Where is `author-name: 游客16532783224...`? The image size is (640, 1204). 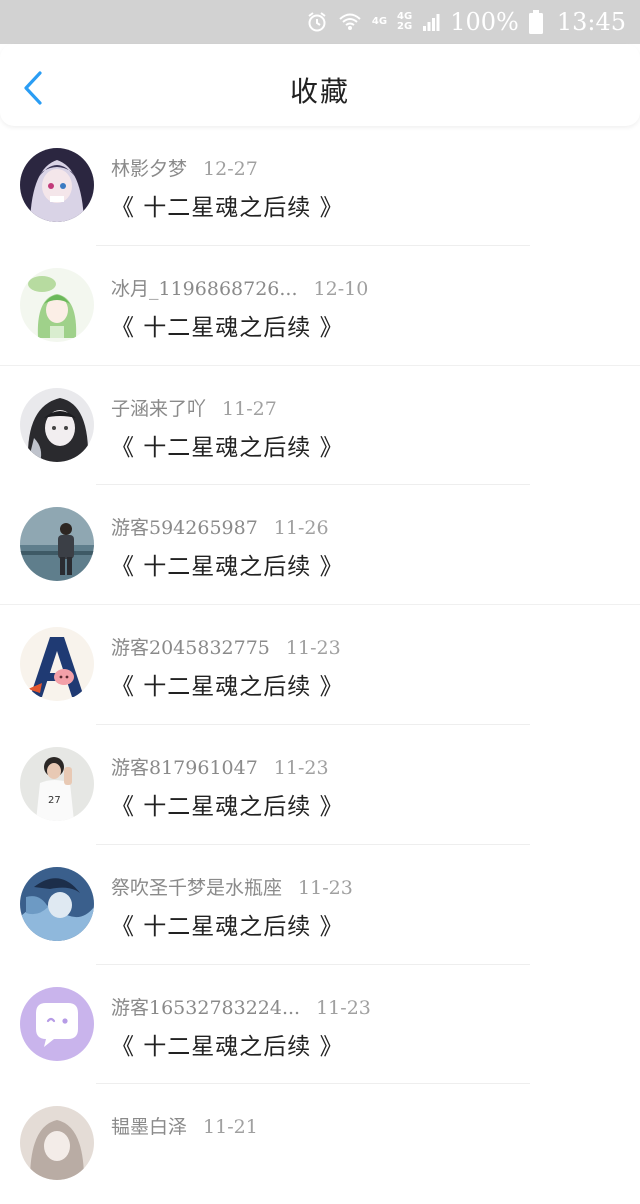
author-name: 游客16532783224... is located at coordinates (206, 1007).